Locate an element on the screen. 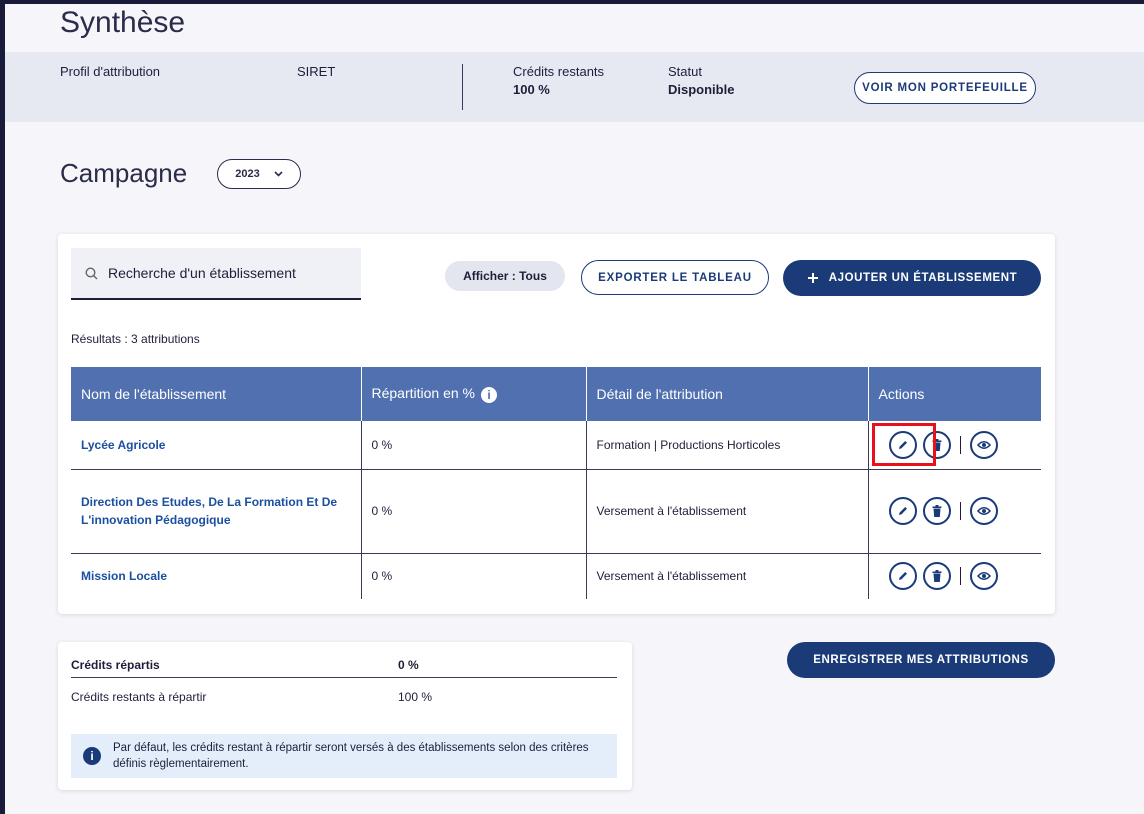 The height and width of the screenshot is (814, 1144). year-value: 2023 is located at coordinates (247, 174).